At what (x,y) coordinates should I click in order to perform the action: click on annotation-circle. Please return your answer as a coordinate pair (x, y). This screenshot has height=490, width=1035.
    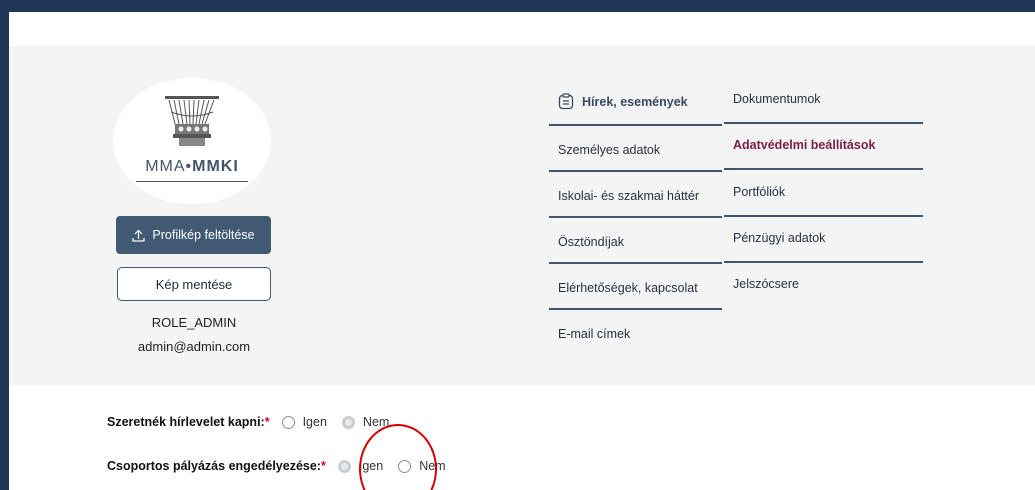
    Looking at the image, I should click on (398, 457).